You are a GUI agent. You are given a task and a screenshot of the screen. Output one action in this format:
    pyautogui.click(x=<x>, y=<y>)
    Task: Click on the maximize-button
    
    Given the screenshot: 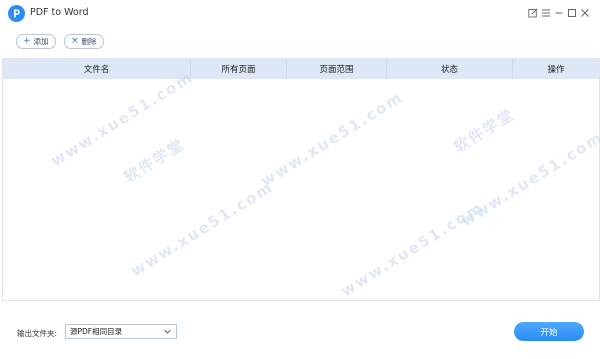 What is the action you would take?
    pyautogui.click(x=572, y=13)
    